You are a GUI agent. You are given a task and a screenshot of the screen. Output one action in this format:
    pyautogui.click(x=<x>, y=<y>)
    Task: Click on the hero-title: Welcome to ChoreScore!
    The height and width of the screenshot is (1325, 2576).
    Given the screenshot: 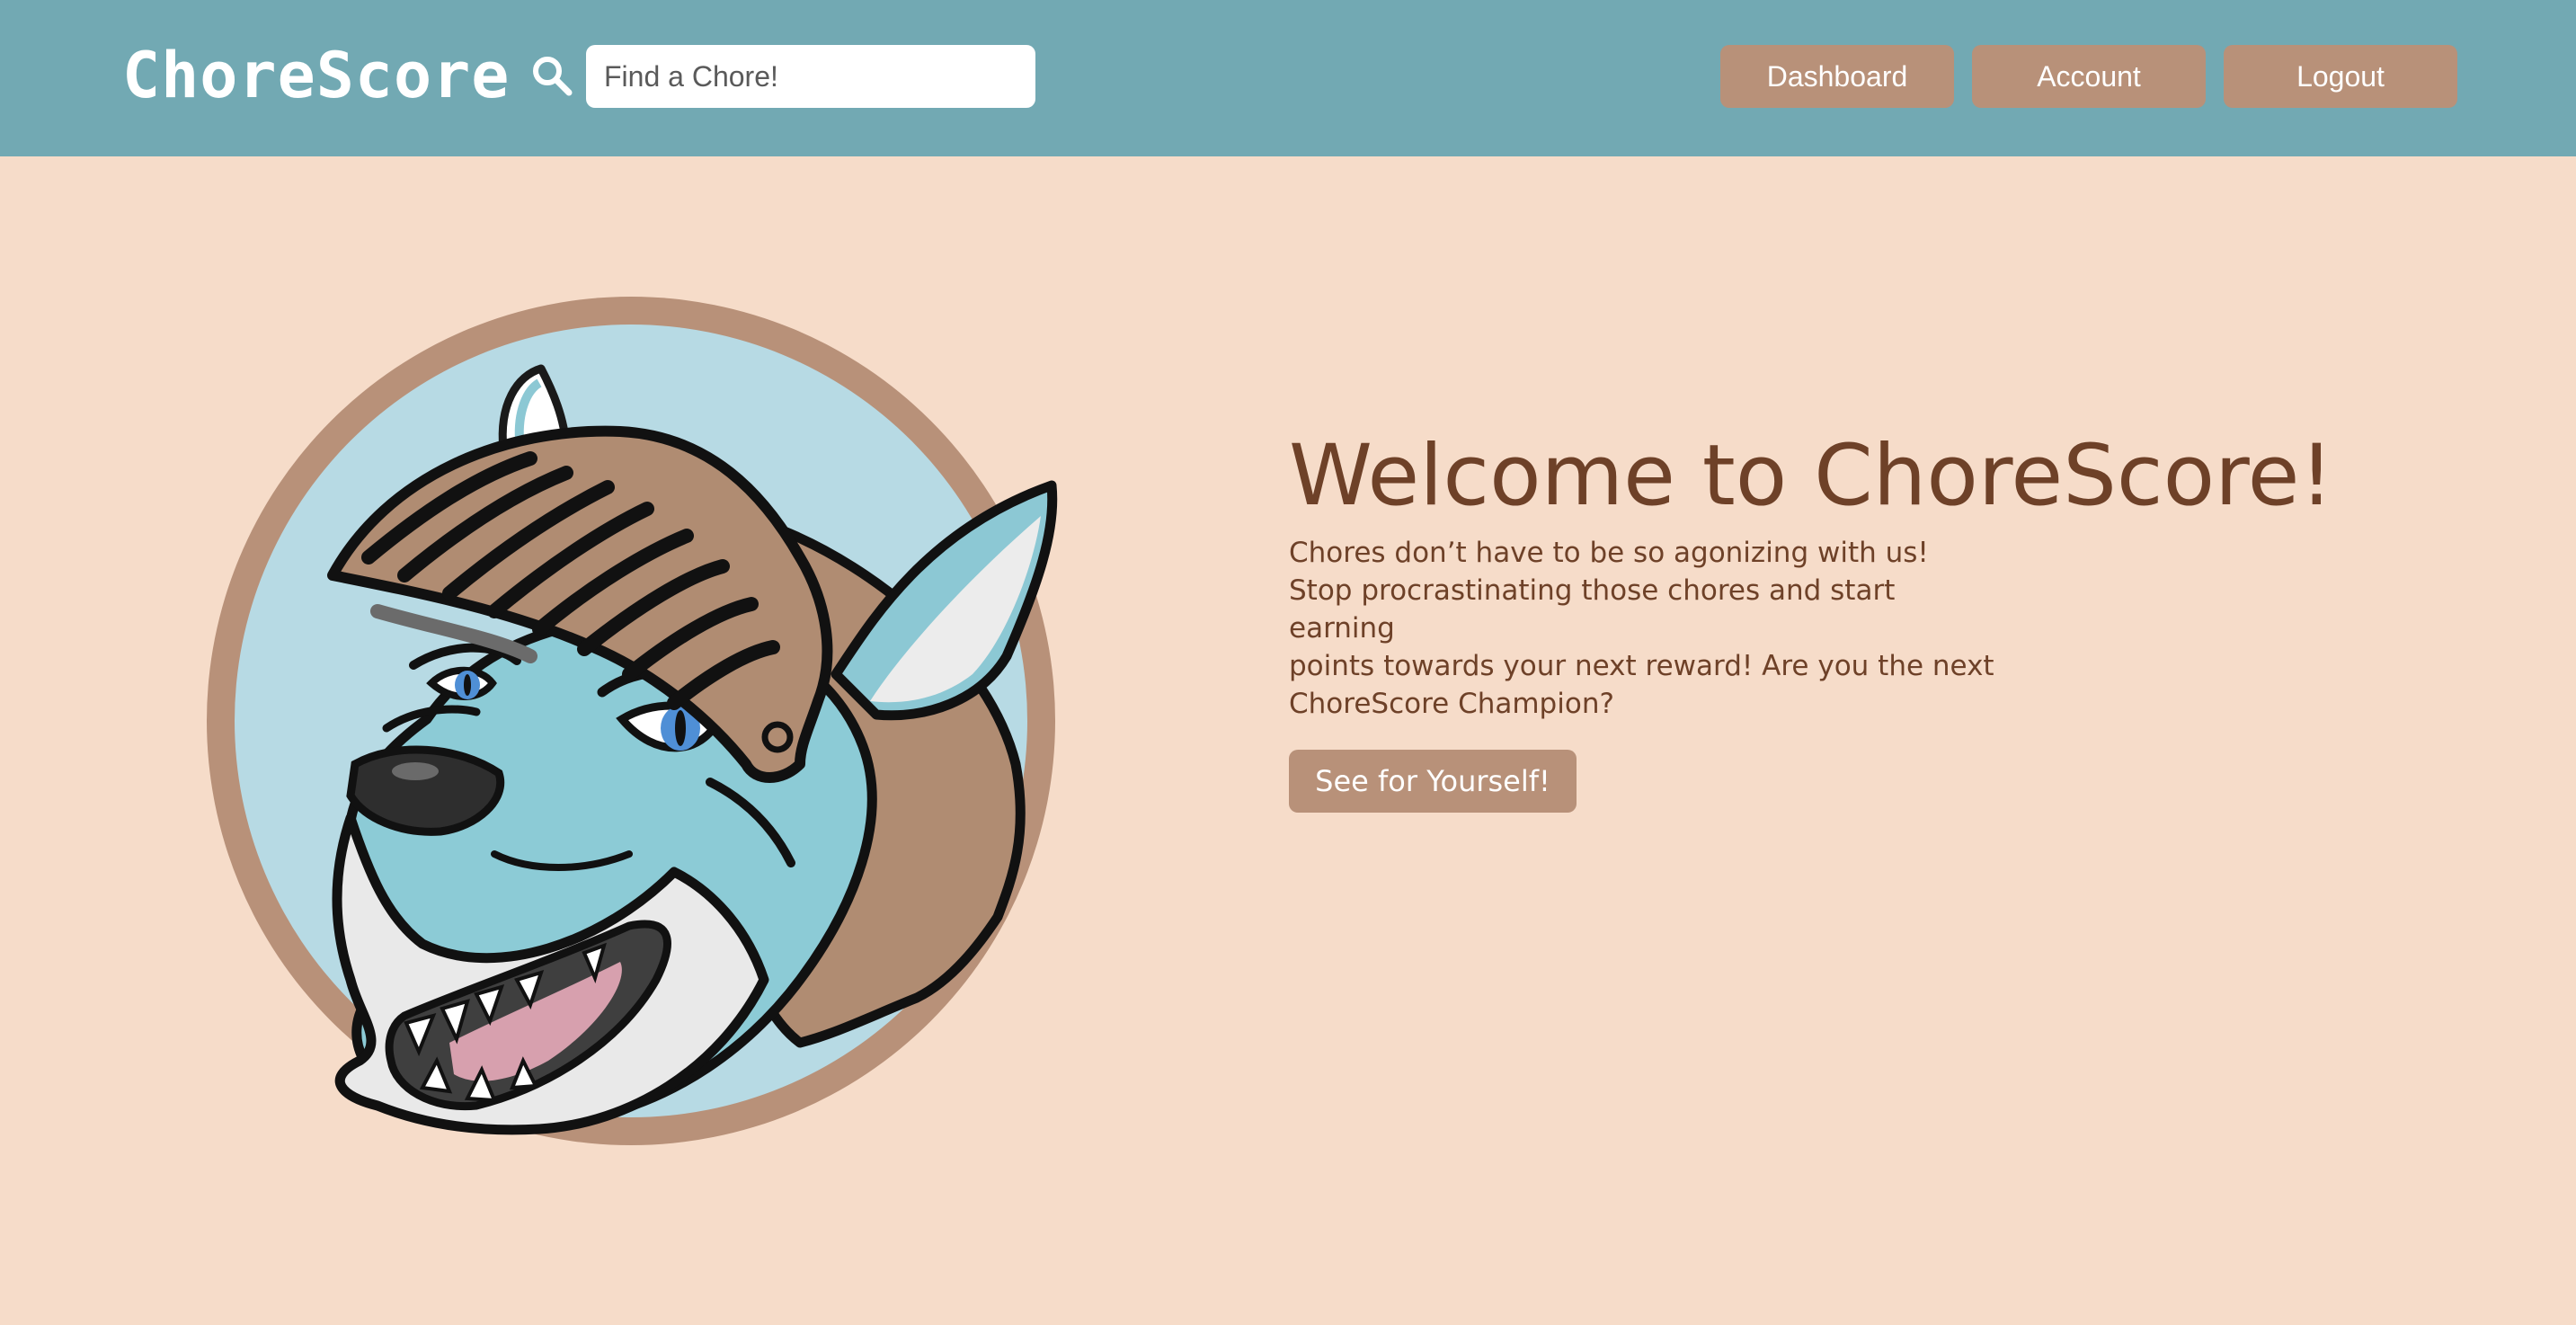 What is the action you would take?
    pyautogui.click(x=1811, y=476)
    